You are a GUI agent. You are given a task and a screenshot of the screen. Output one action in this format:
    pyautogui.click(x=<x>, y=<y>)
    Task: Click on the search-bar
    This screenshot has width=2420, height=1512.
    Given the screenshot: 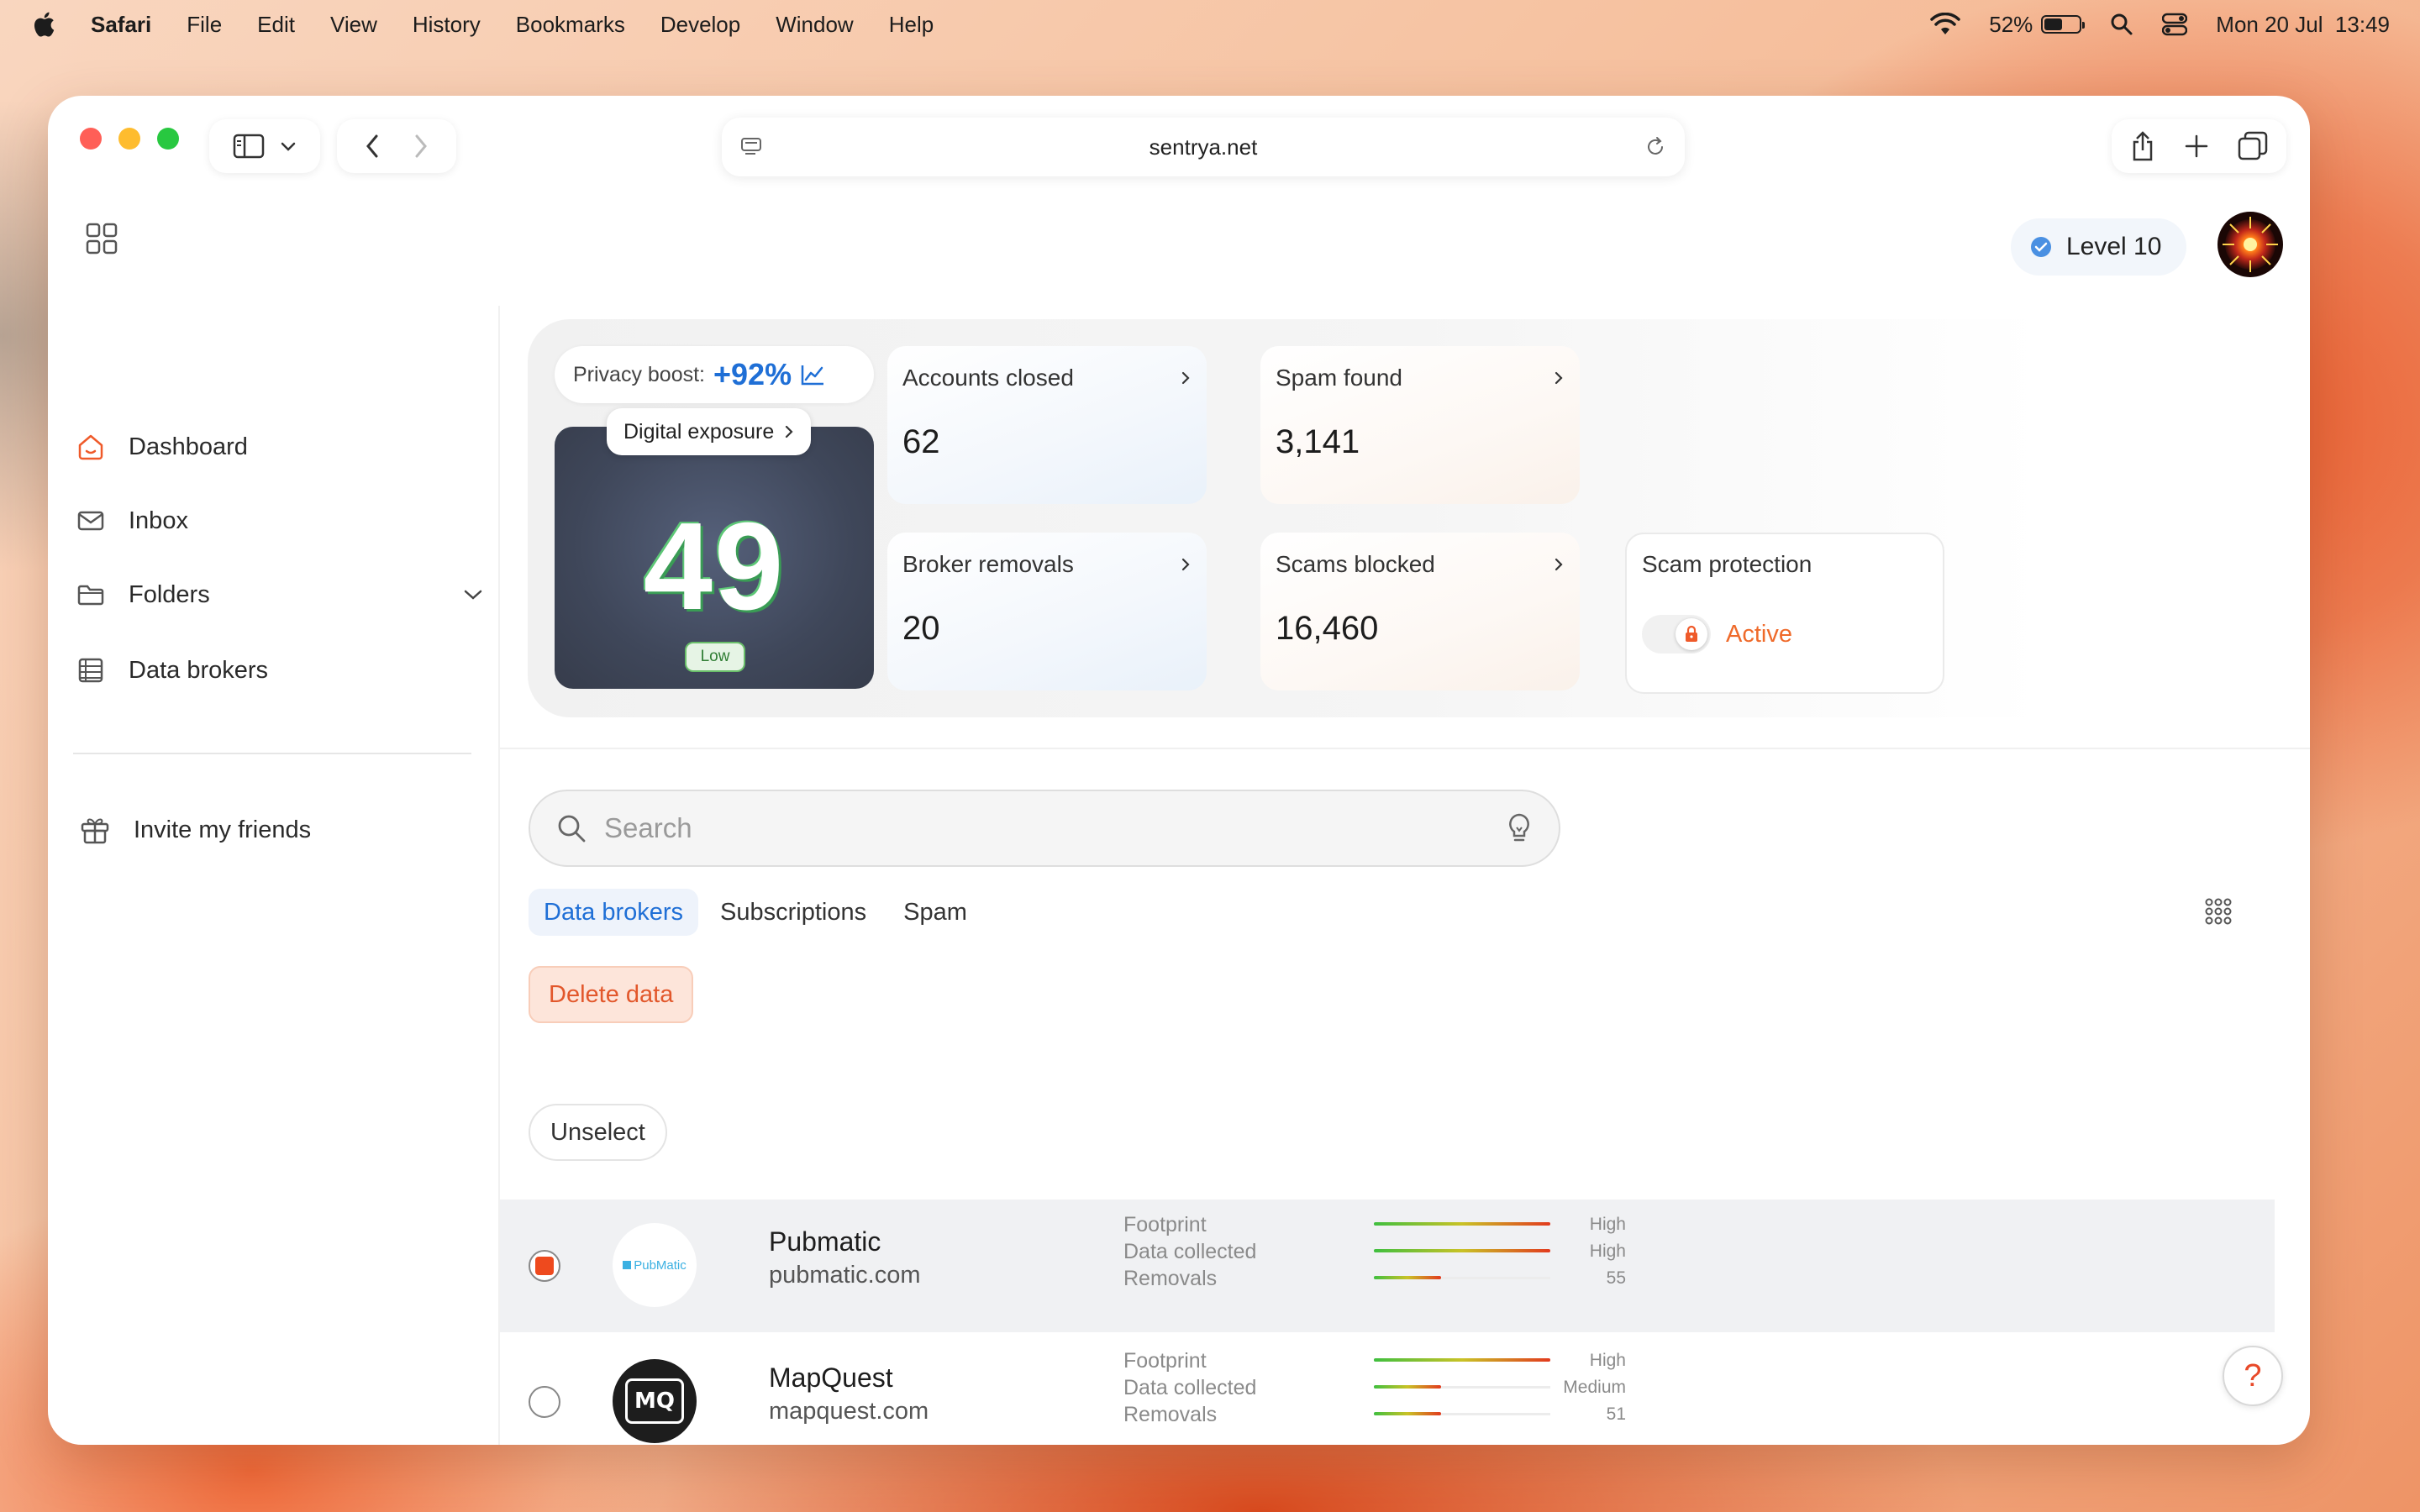 What is the action you would take?
    pyautogui.click(x=1044, y=828)
    